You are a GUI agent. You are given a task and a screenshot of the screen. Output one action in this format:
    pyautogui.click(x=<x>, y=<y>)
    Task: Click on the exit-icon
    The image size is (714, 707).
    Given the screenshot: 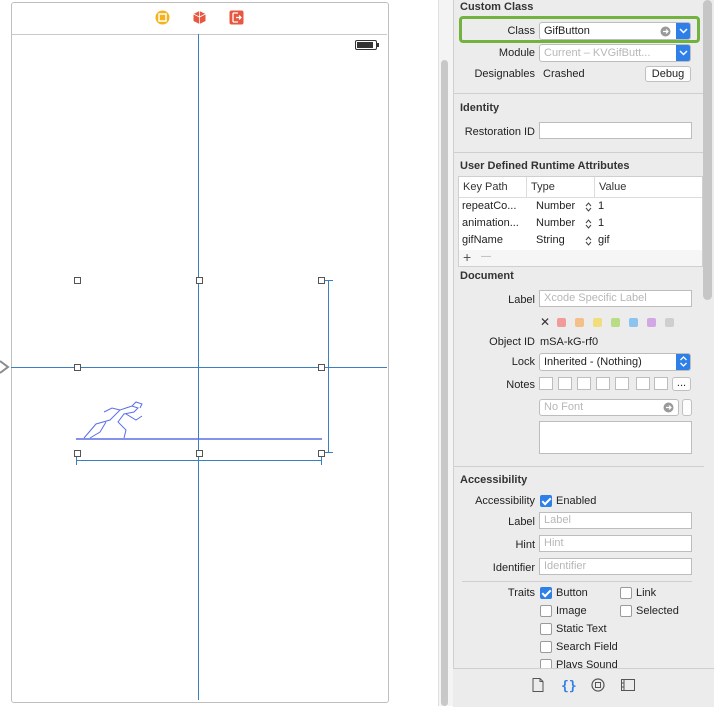 What is the action you would take?
    pyautogui.click(x=236, y=17)
    